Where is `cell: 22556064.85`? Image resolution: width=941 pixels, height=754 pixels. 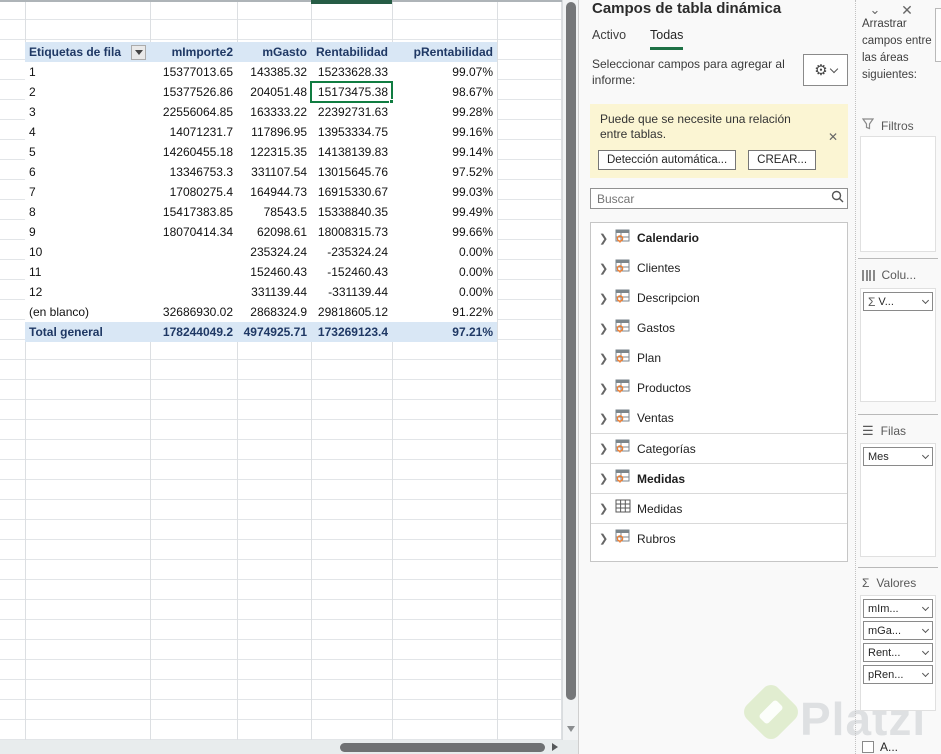
cell: 22556064.85 is located at coordinates (193, 112).